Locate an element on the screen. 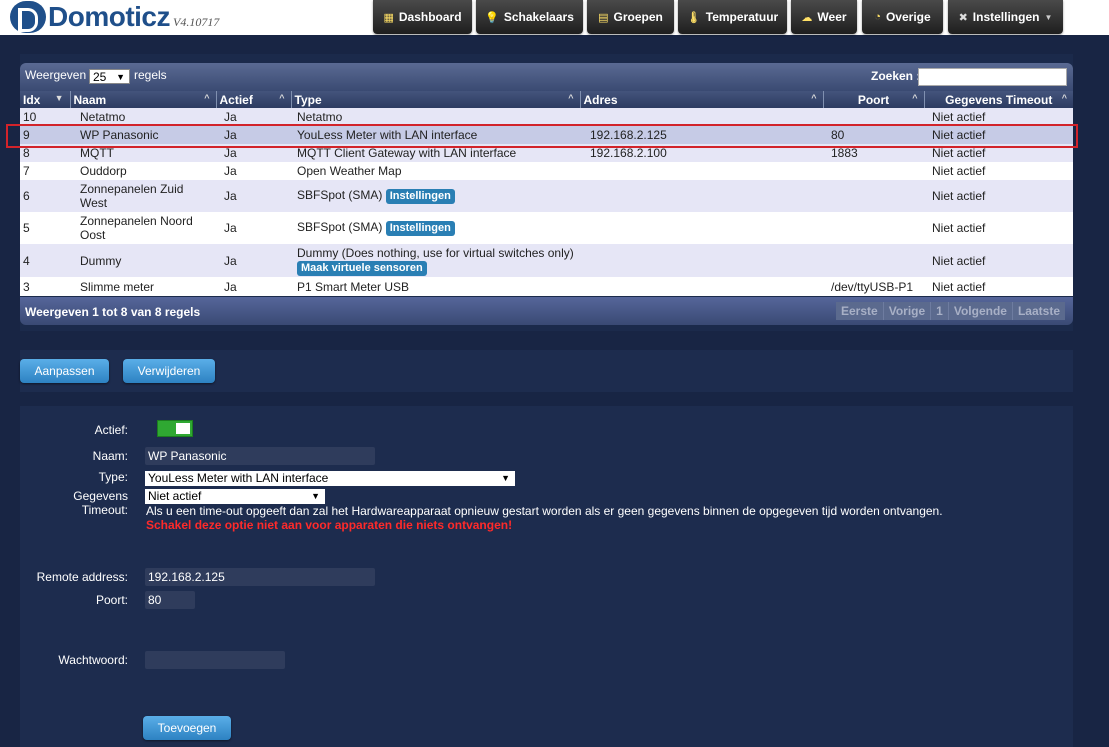 The width and height of the screenshot is (1109, 747). nav-overige: ◔ Overige is located at coordinates (902, 17).